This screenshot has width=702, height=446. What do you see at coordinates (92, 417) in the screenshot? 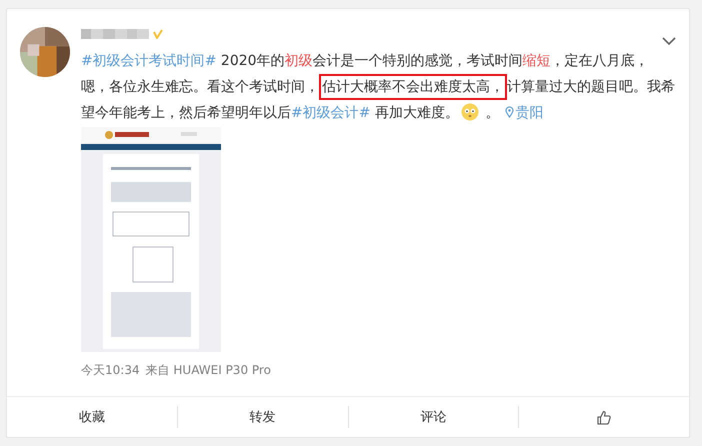
I see `action-button: 收藏` at bounding box center [92, 417].